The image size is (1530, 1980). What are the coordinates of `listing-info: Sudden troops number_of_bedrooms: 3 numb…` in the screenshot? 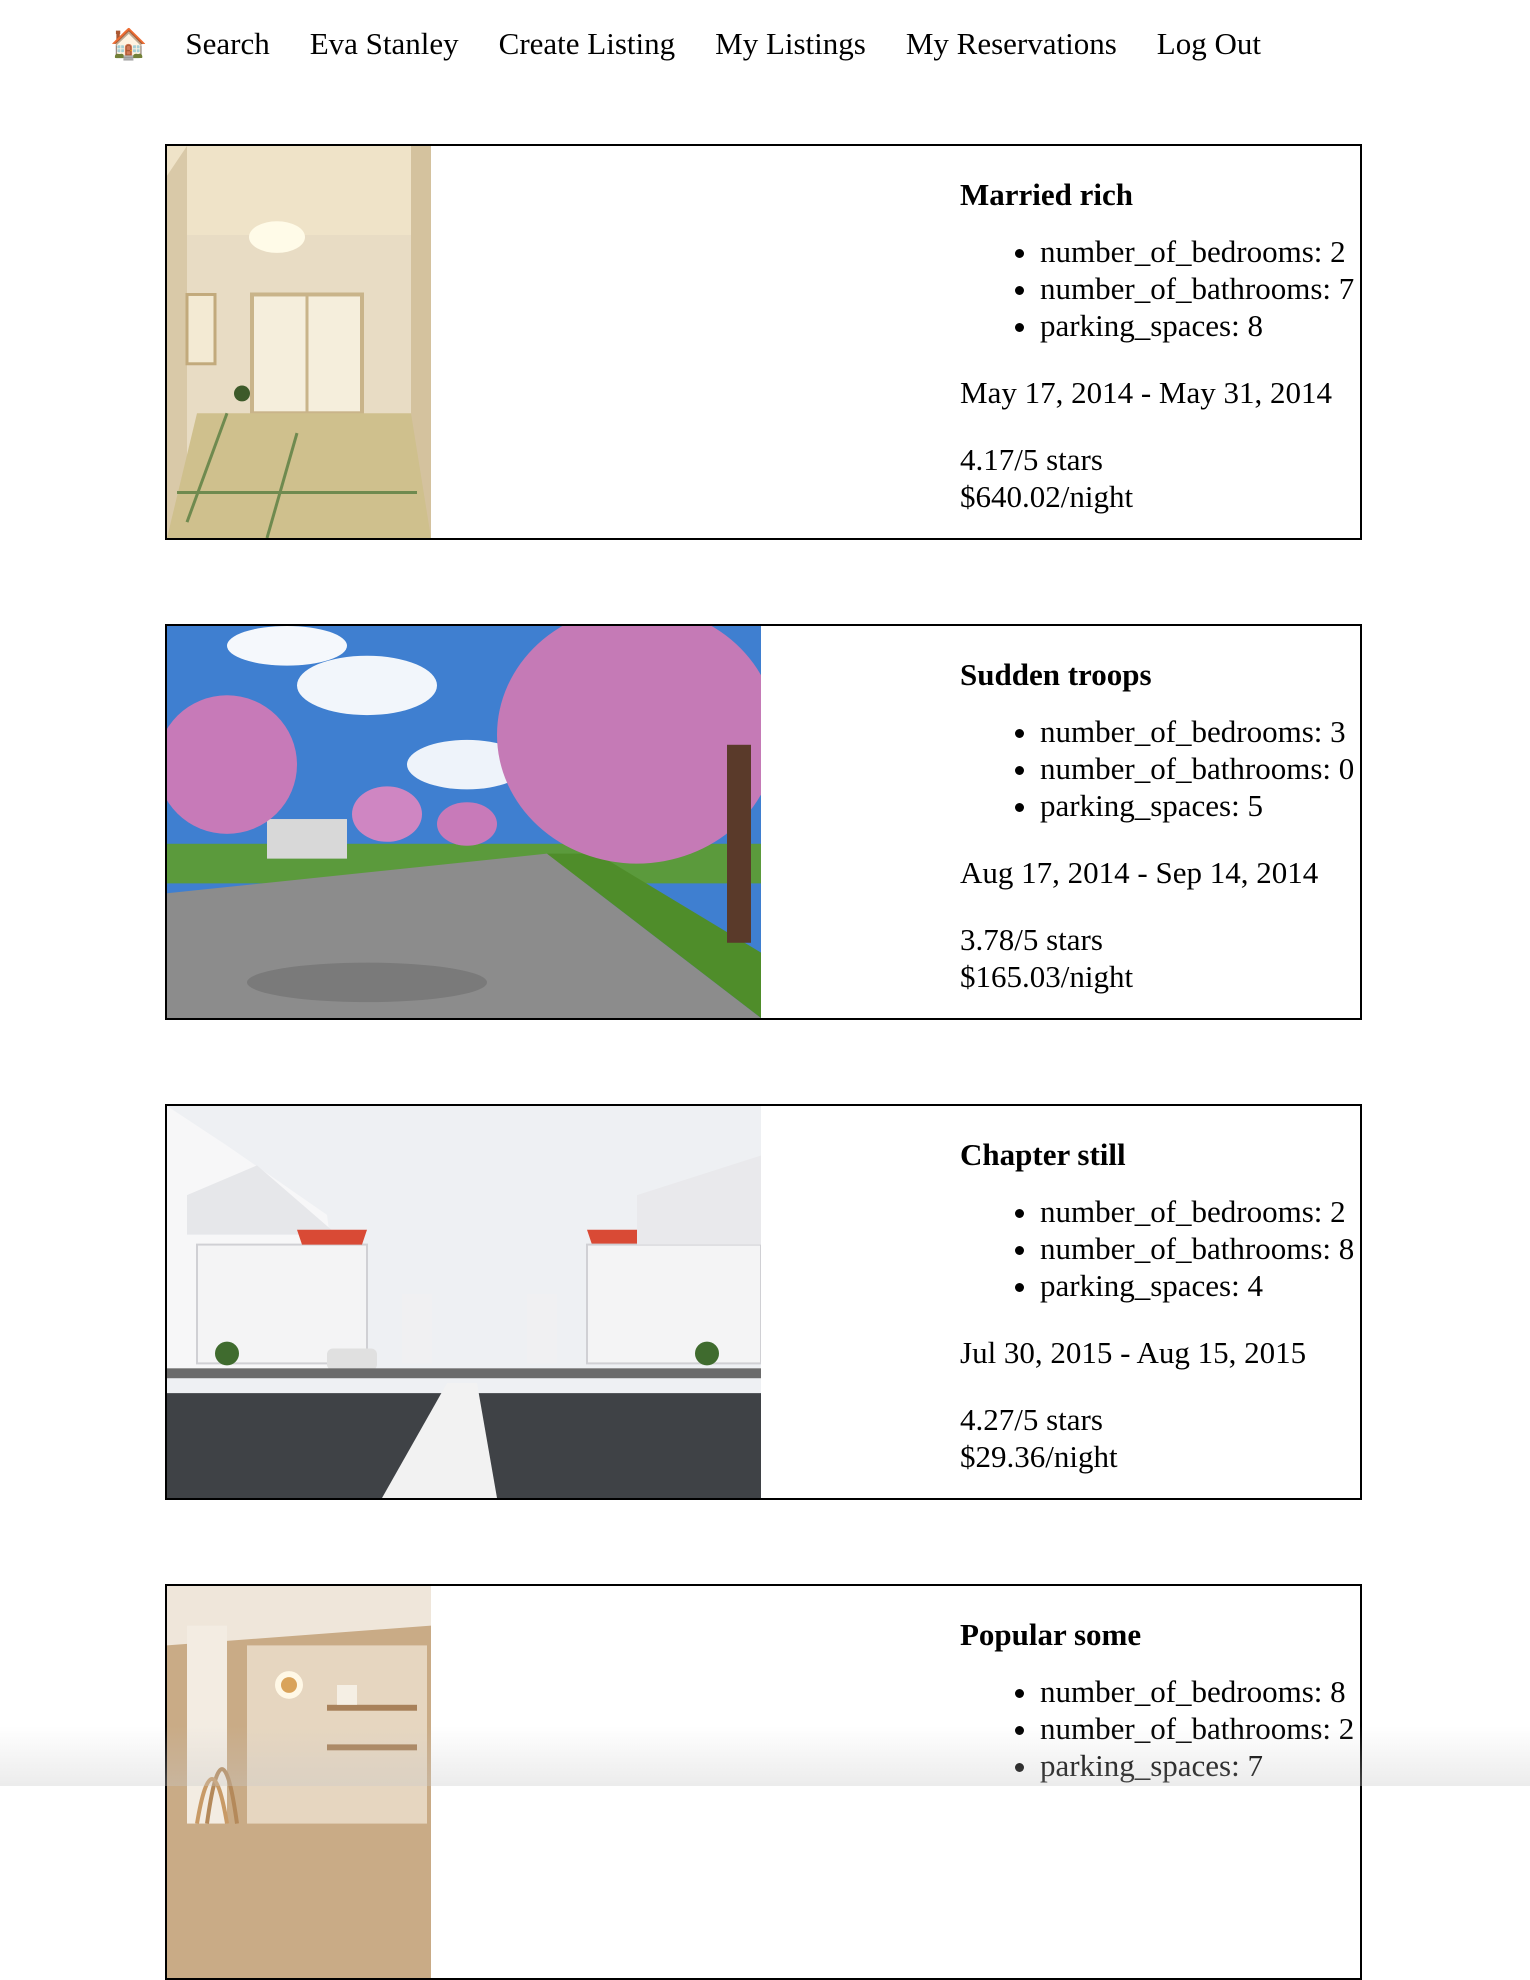 It's located at (1160, 825).